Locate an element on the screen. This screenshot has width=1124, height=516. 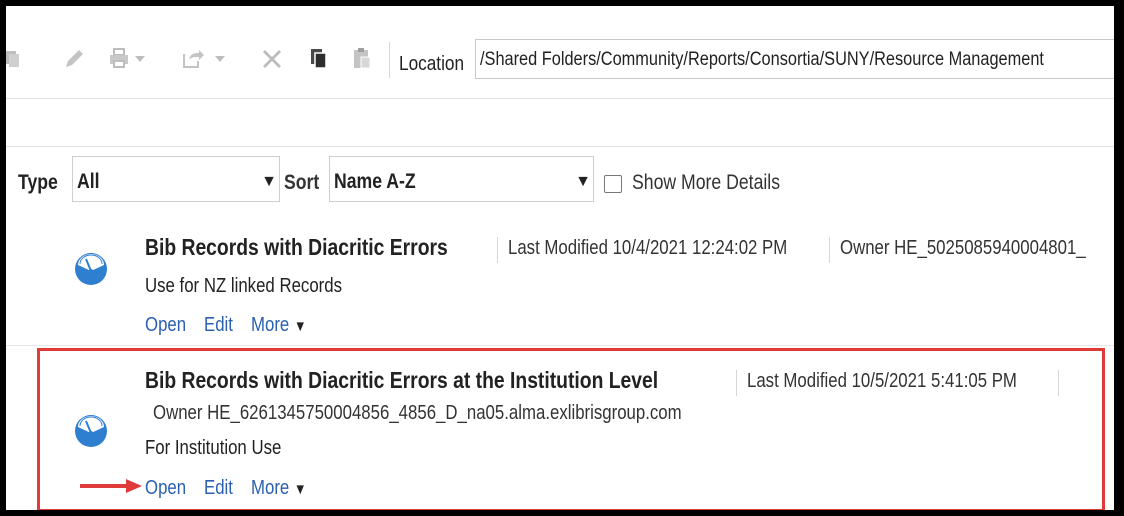
share-icon is located at coordinates (193, 58).